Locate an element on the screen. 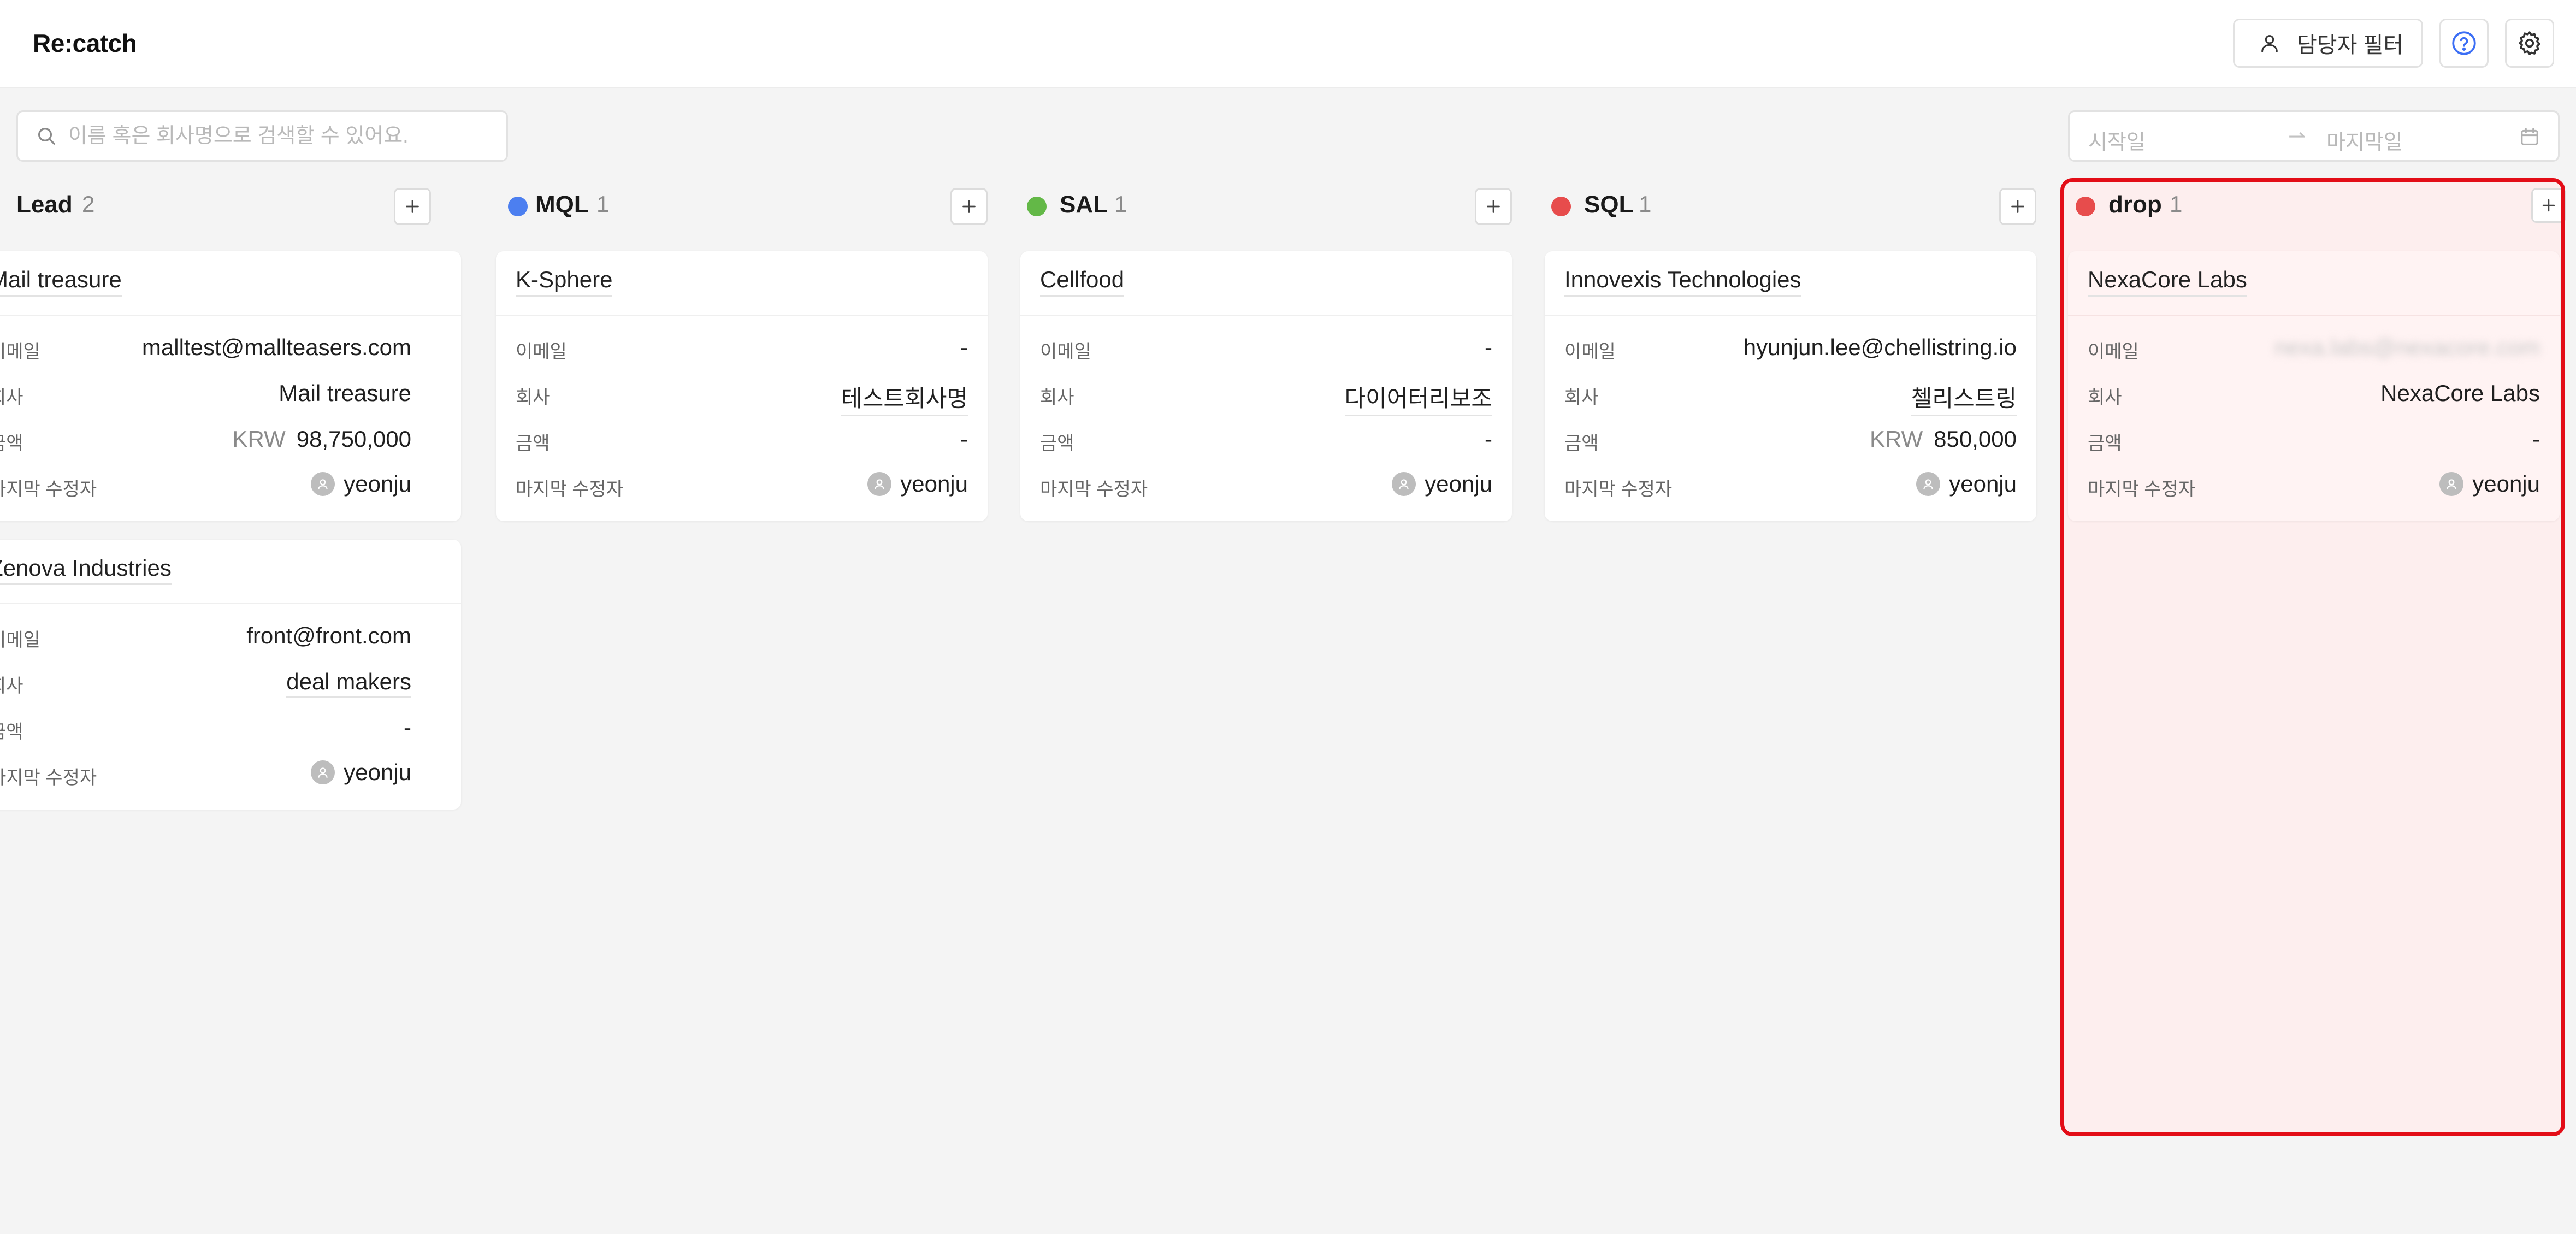 This screenshot has height=1234, width=2576. company-value: 첼리스트링 is located at coordinates (1964, 398).